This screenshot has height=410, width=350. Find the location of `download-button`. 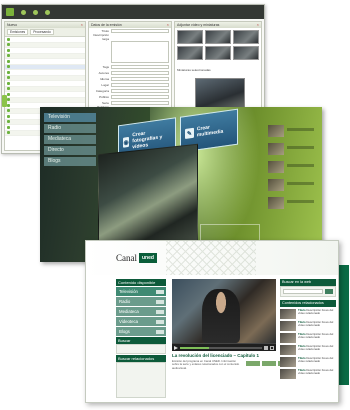

download-button is located at coordinates (269, 363).